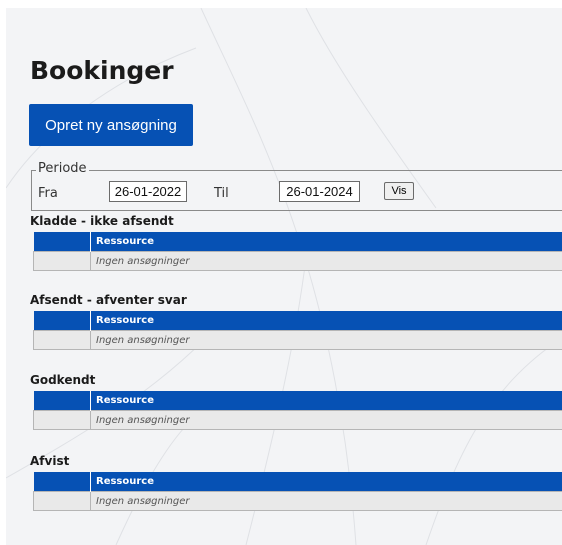  What do you see at coordinates (108, 300) in the screenshot?
I see `section-title-sent: Afsendt - afventer svar` at bounding box center [108, 300].